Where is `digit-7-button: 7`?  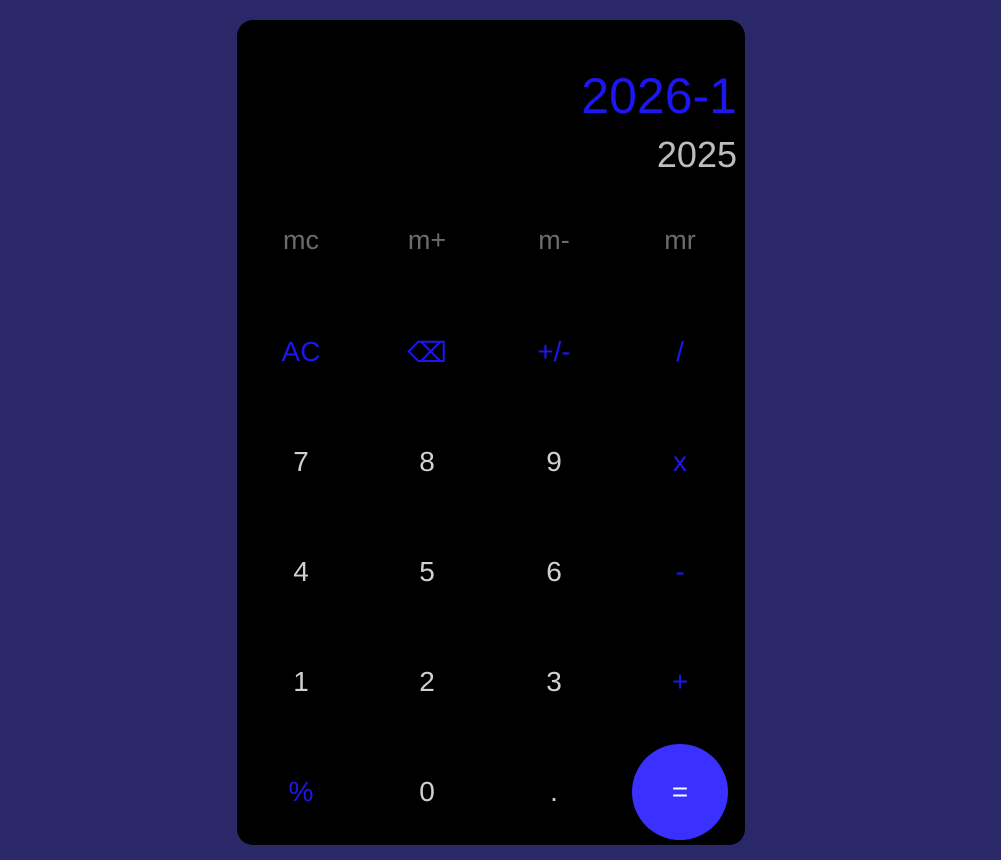
digit-7-button: 7 is located at coordinates (301, 462).